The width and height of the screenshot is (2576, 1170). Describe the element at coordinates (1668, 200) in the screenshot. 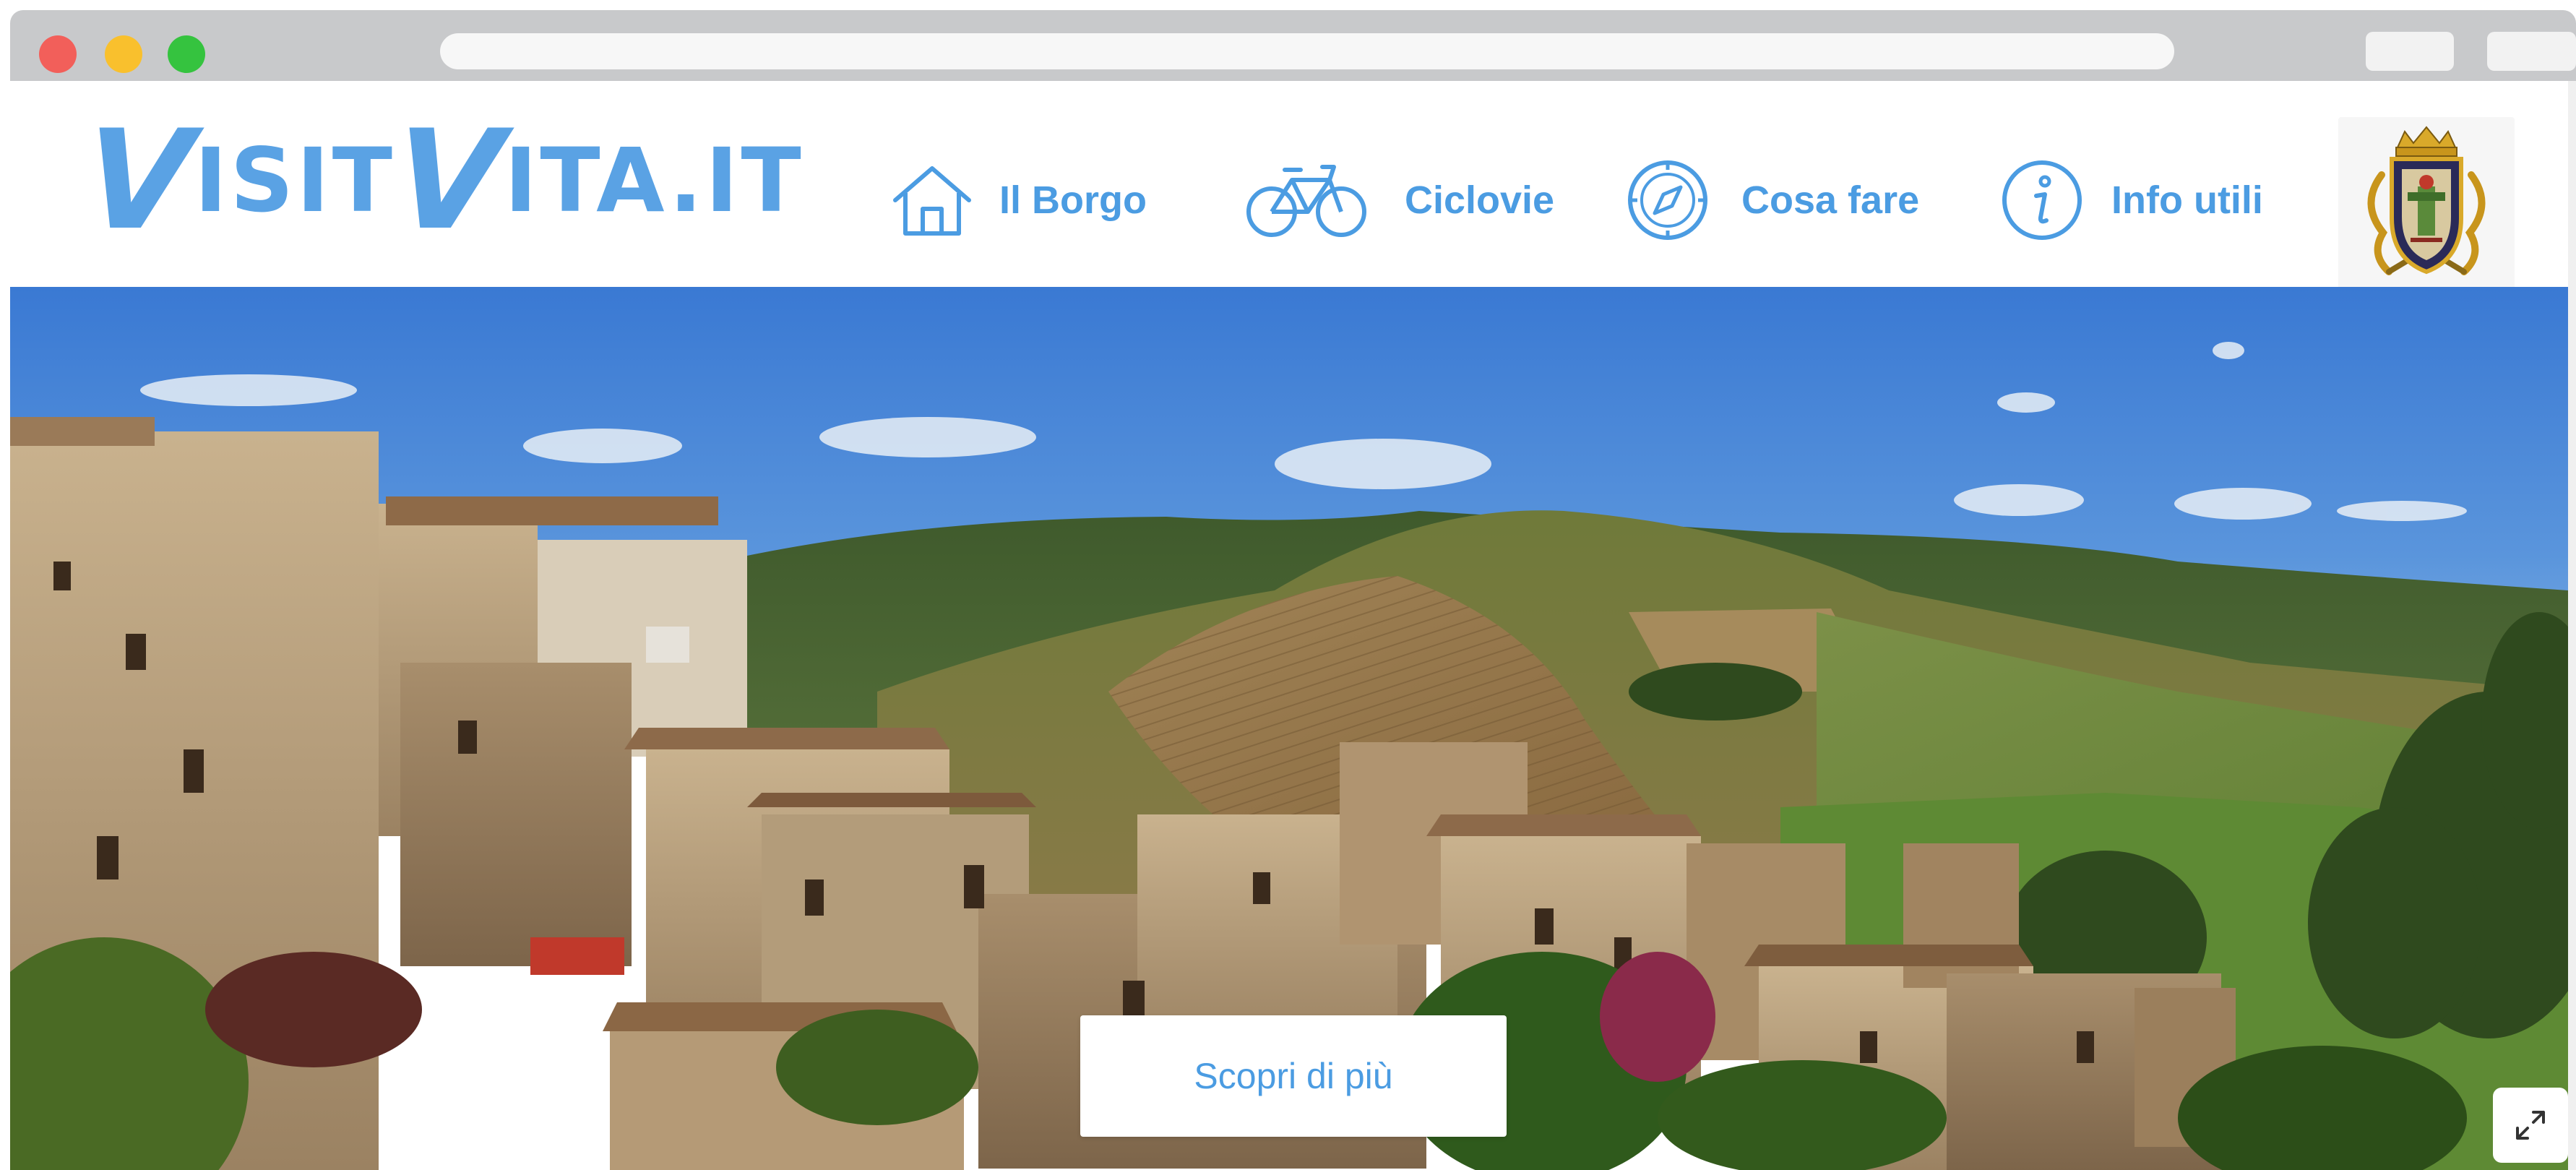

I see `compass-icon` at that location.